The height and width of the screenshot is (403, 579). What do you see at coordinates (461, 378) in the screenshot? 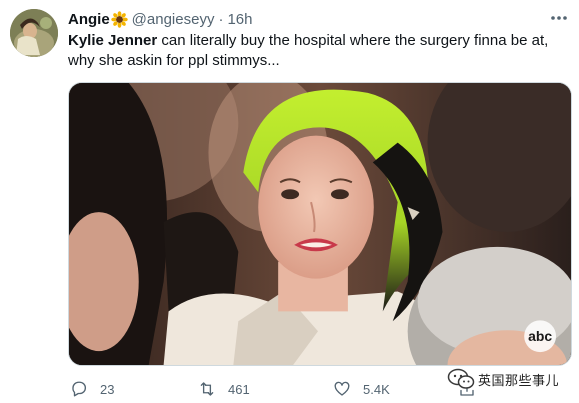
I see `wechat-icon` at bounding box center [461, 378].